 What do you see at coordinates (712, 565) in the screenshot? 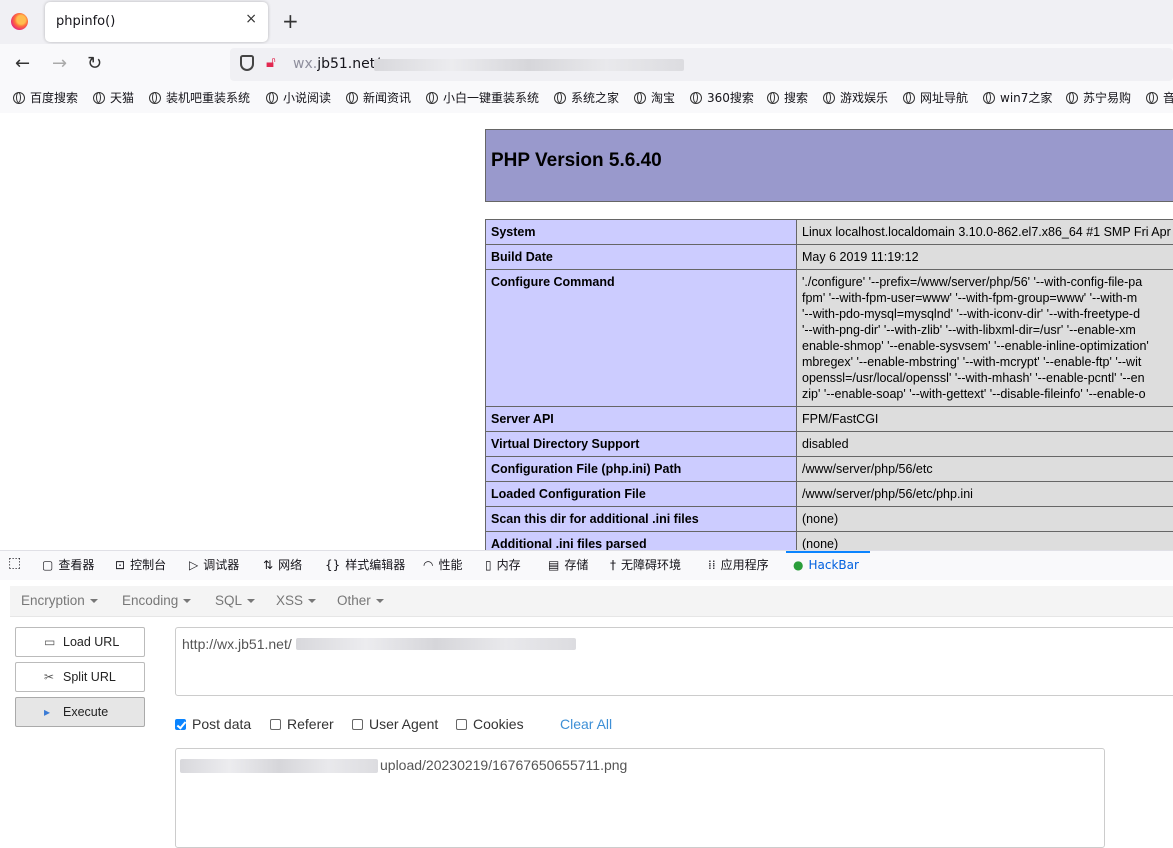
I see `application-icon: ⁞⁞` at bounding box center [712, 565].